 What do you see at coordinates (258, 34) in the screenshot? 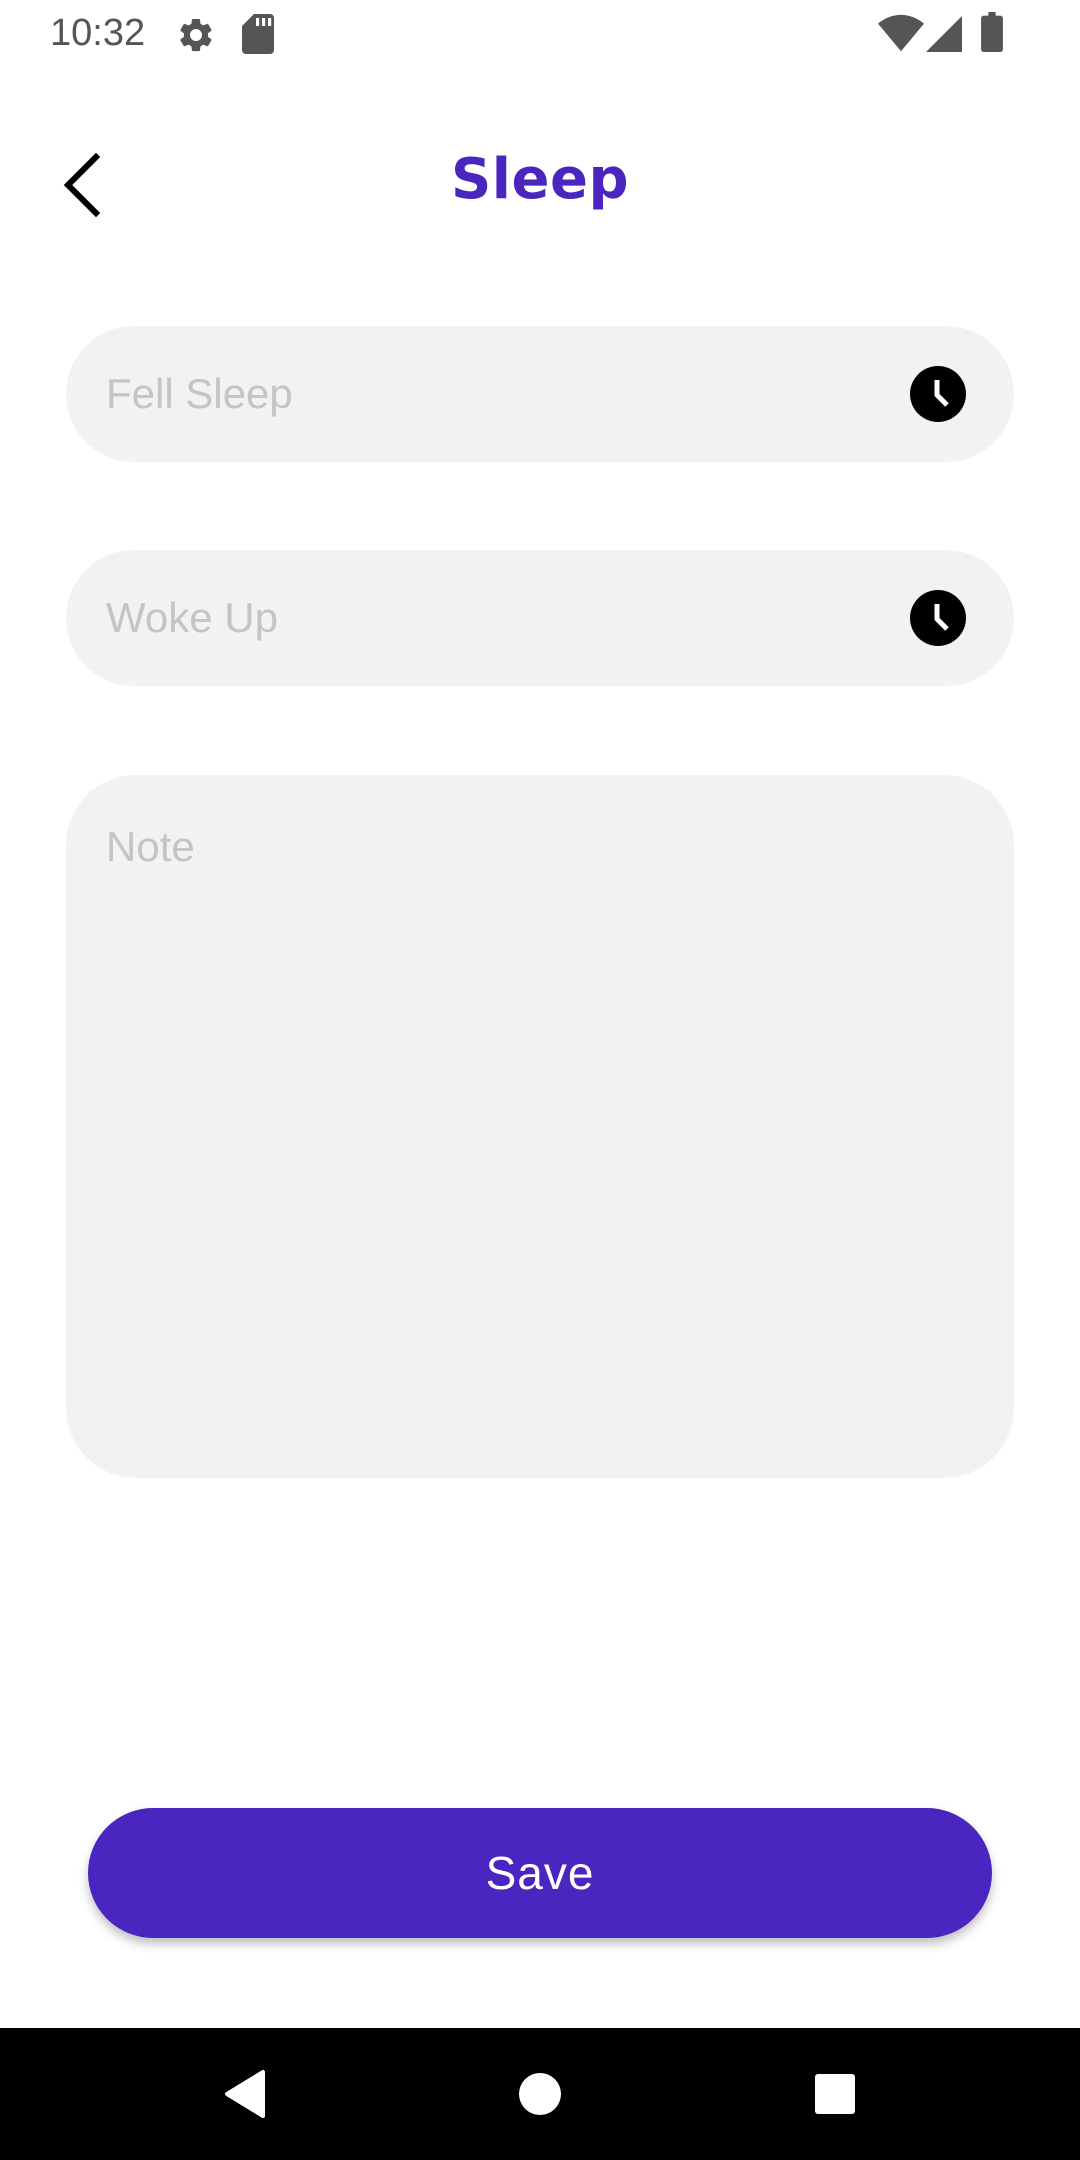
I see `sd-card-icon` at bounding box center [258, 34].